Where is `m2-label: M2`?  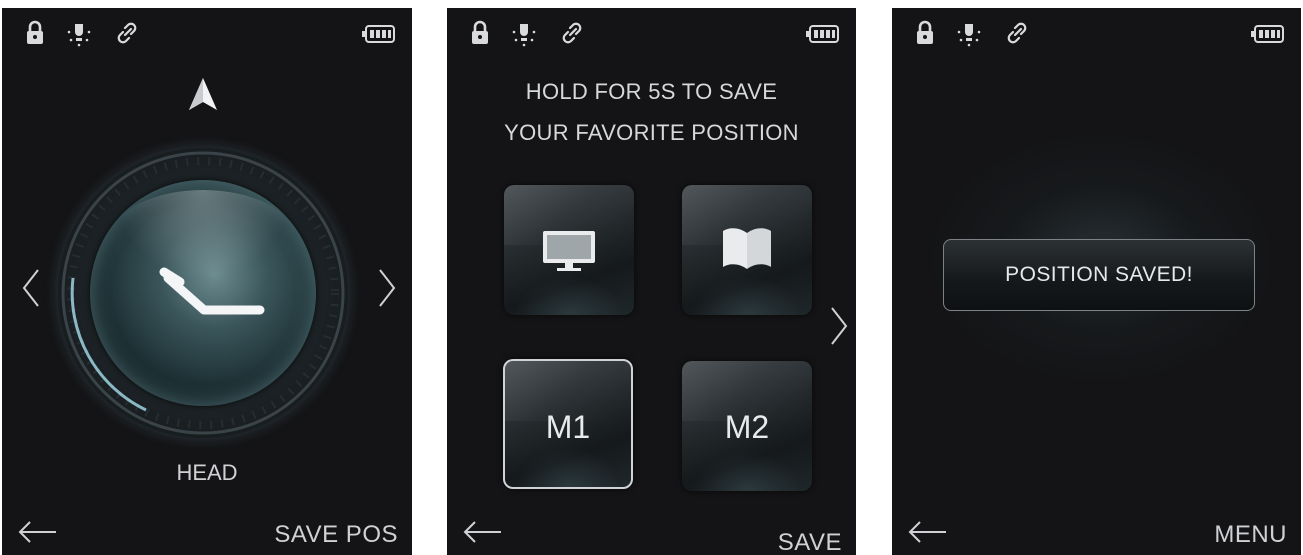 m2-label: M2 is located at coordinates (747, 427).